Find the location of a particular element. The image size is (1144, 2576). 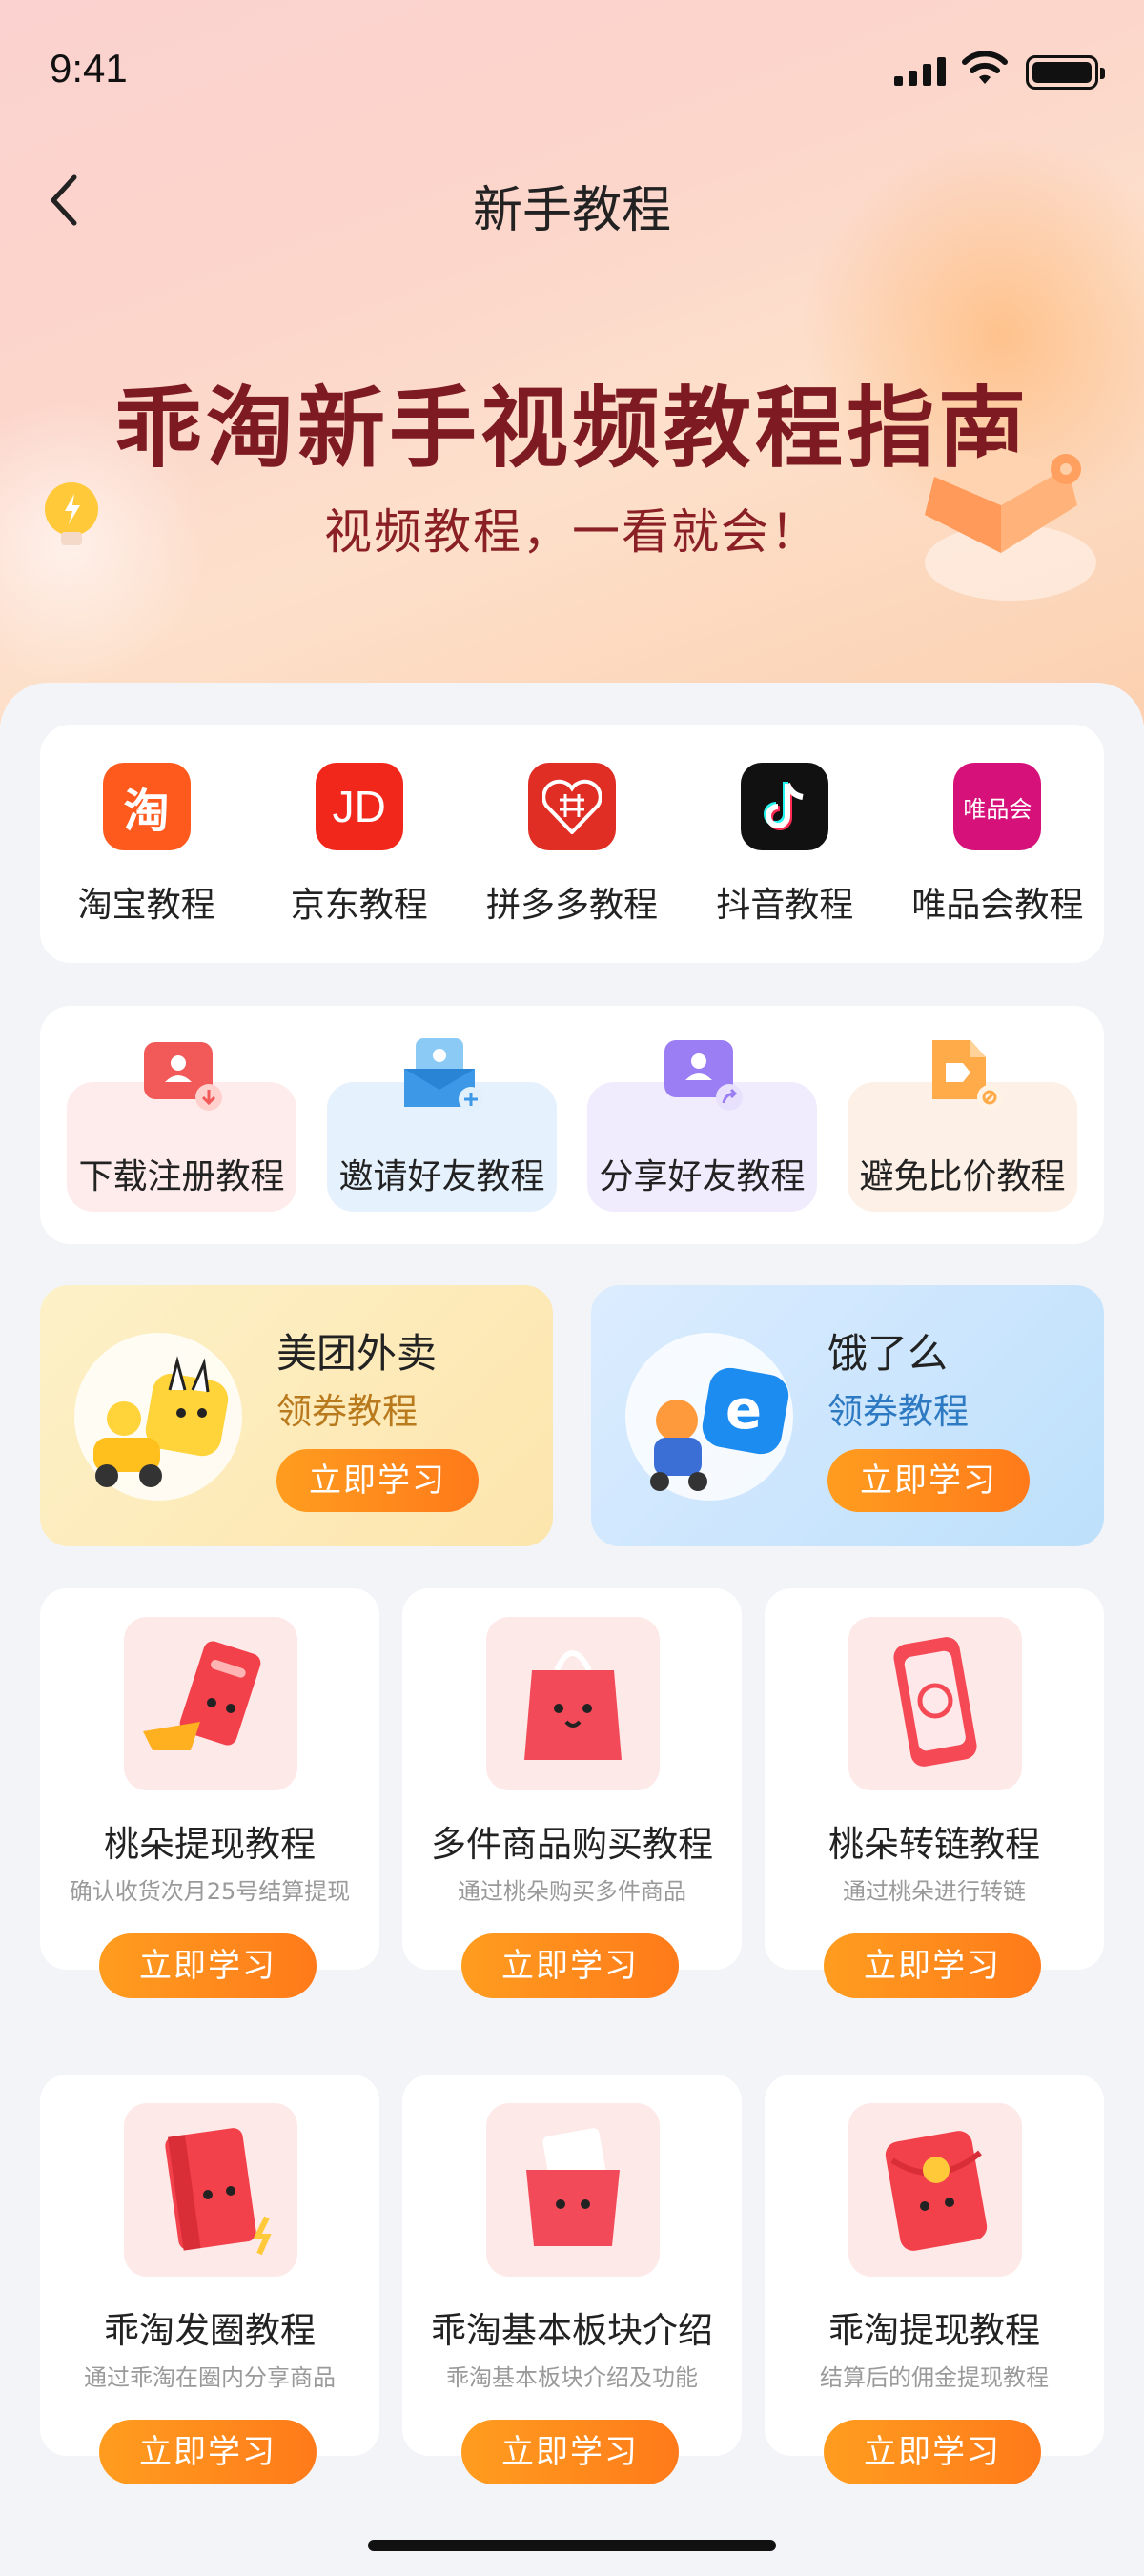

tutorial-card-taoduo-link: 桃朵转链教程 通过桃朵进行转链 立即学习 is located at coordinates (934, 1793).